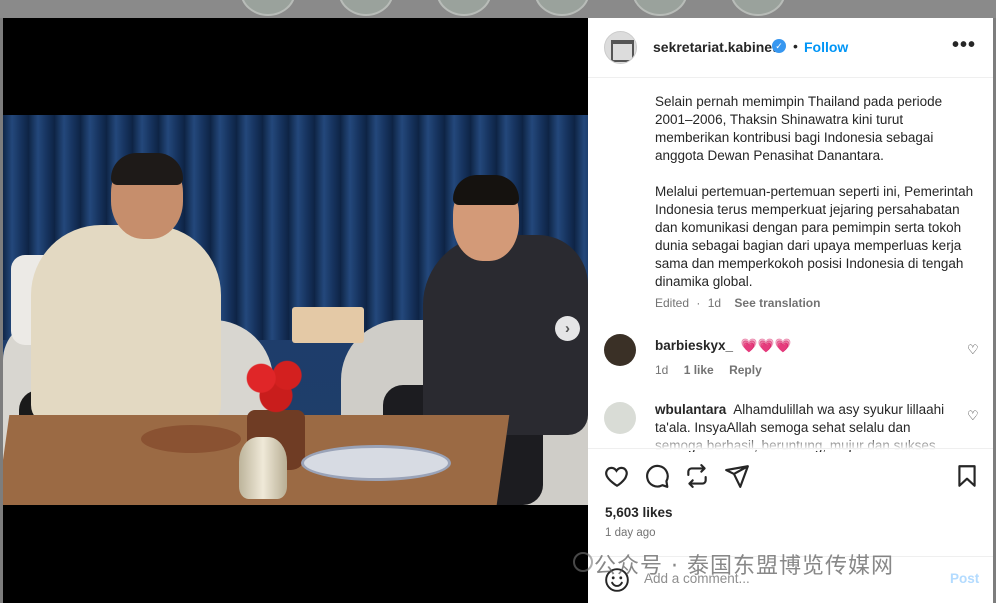 This screenshot has width=996, height=603. I want to click on more-options-icon: •••, so click(964, 45).